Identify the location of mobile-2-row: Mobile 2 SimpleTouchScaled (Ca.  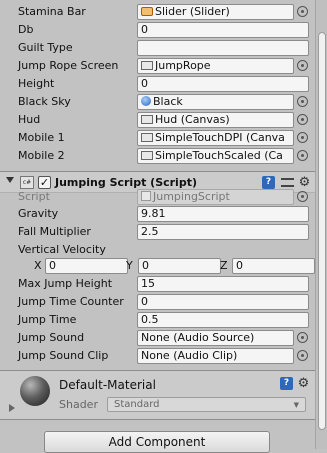
(157, 156).